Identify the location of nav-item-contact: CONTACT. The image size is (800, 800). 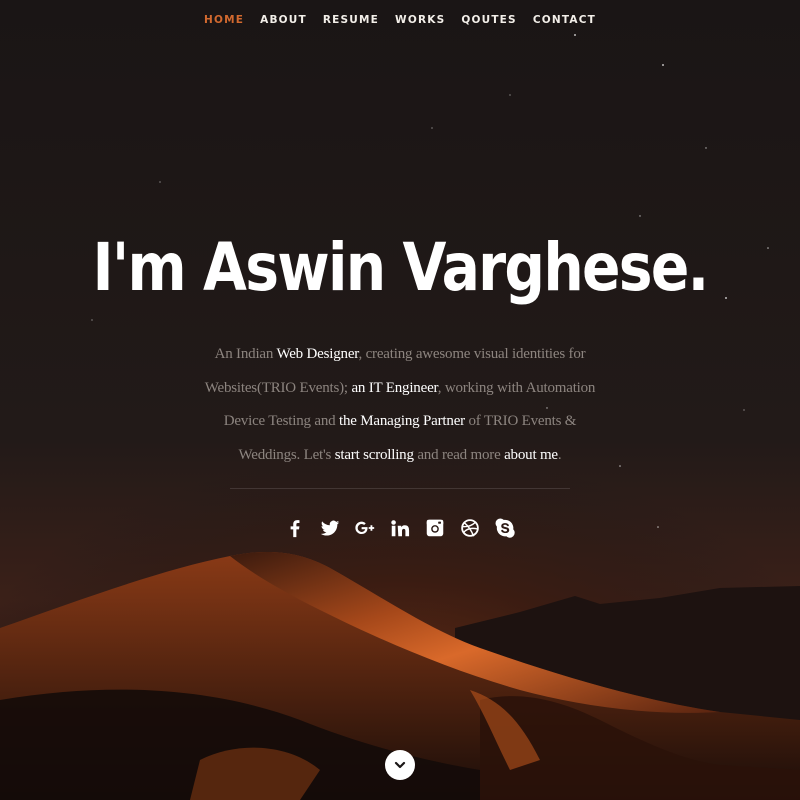
(564, 20).